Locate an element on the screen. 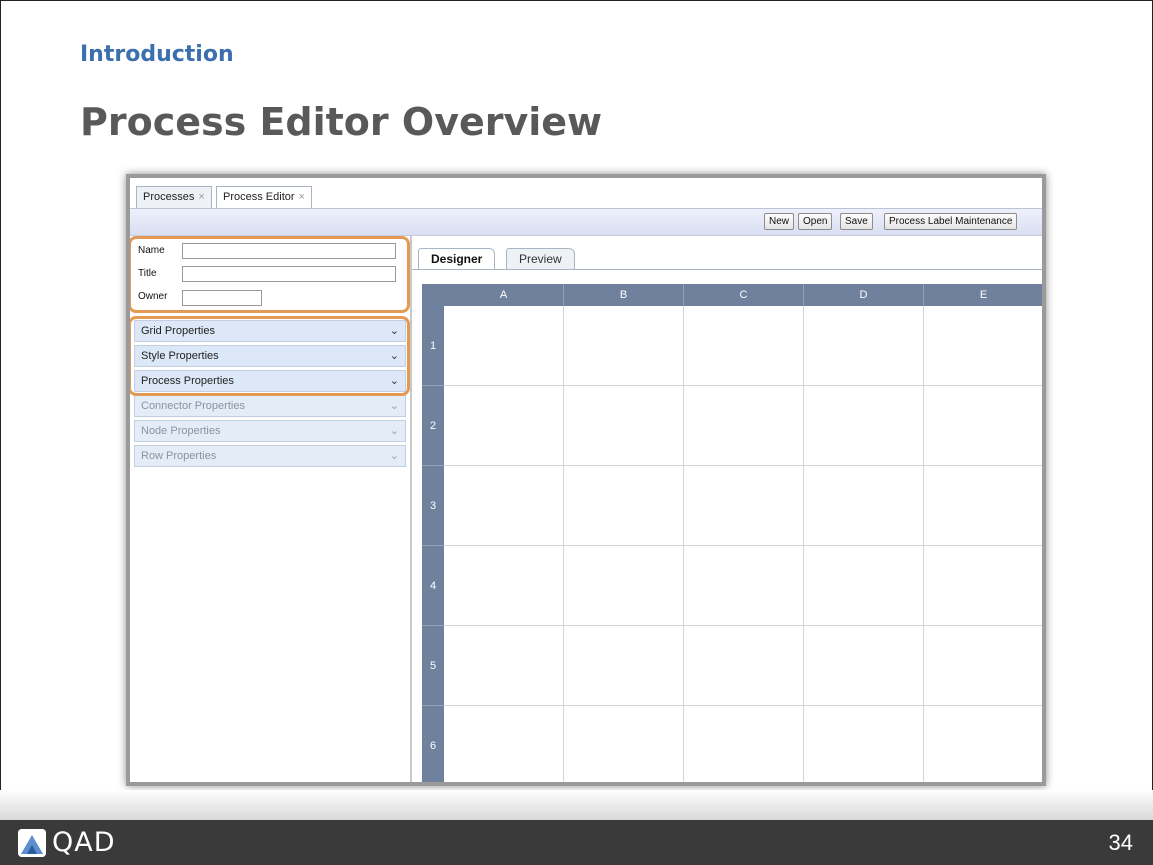 The height and width of the screenshot is (865, 1153). tab-label: Processes is located at coordinates (169, 197).